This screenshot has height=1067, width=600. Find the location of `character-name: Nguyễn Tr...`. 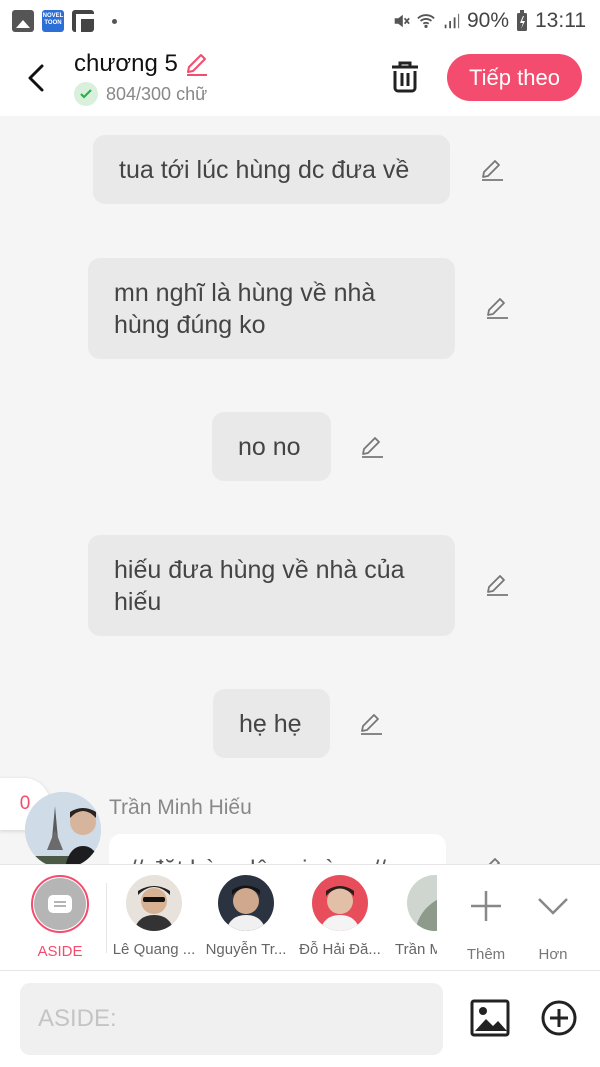

character-name: Nguyễn Tr... is located at coordinates (246, 949).